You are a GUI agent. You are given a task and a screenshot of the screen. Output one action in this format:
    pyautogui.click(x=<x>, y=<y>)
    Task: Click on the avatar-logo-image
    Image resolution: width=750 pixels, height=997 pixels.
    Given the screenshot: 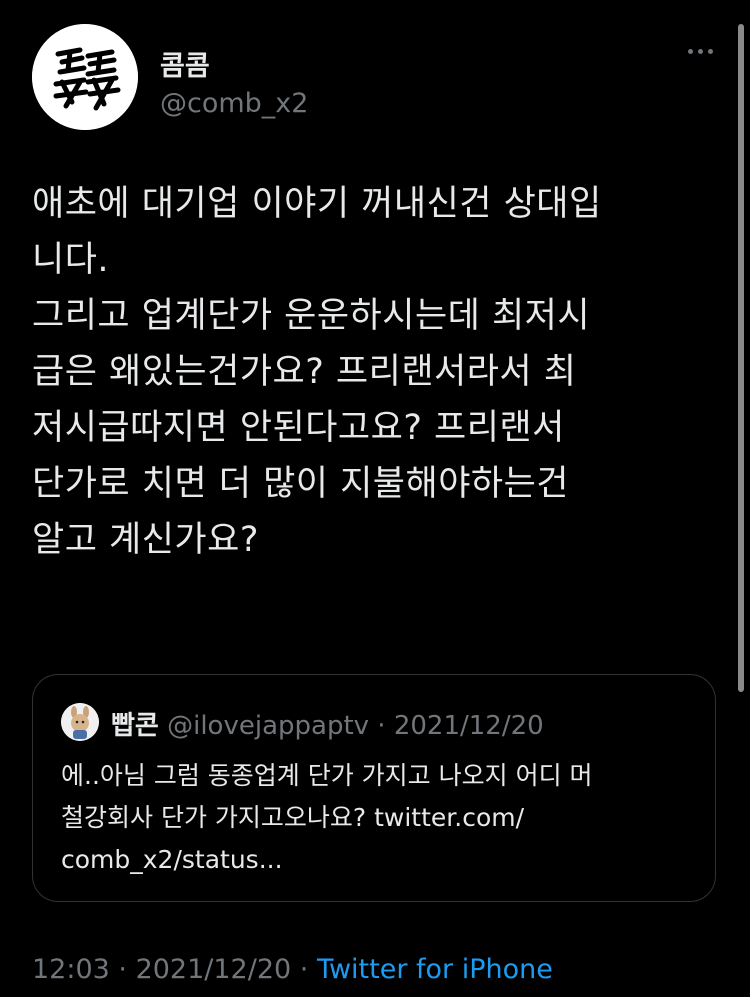 What is the action you would take?
    pyautogui.click(x=85, y=77)
    